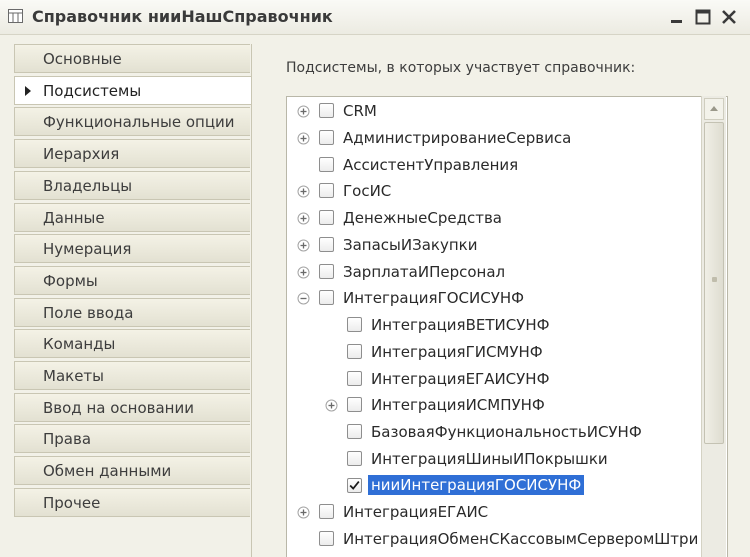  What do you see at coordinates (460, 325) in the screenshot?
I see `subsystem-label: ИнтеграцияВЕТИСУНФ` at bounding box center [460, 325].